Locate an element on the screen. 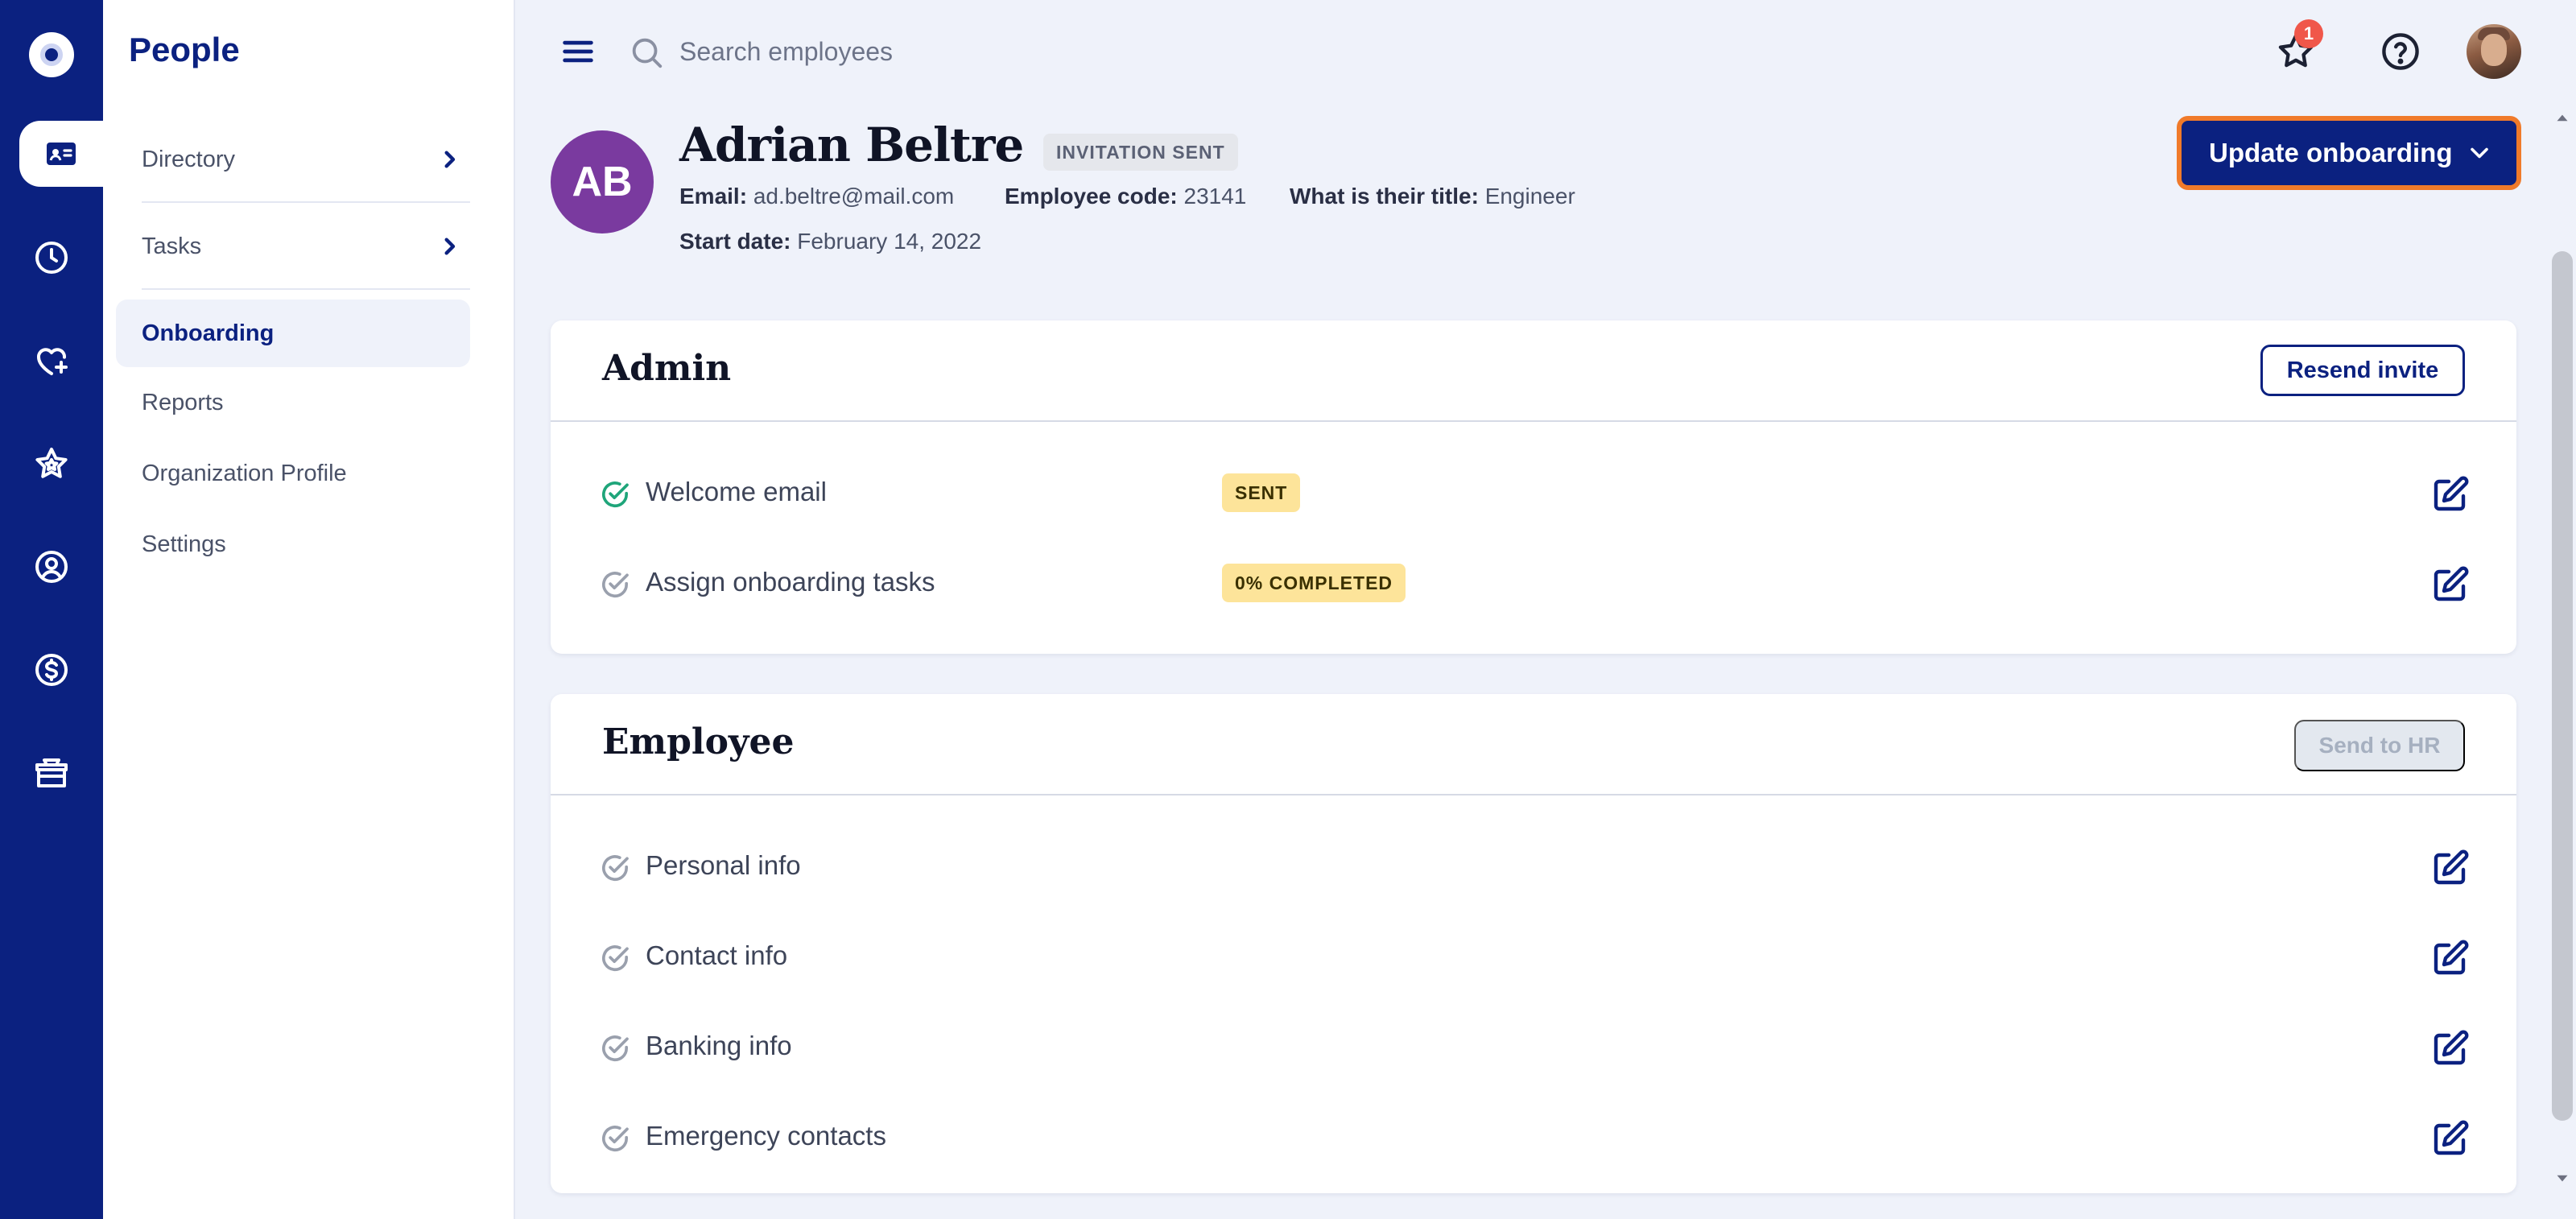  search-input is located at coordinates (961, 51).